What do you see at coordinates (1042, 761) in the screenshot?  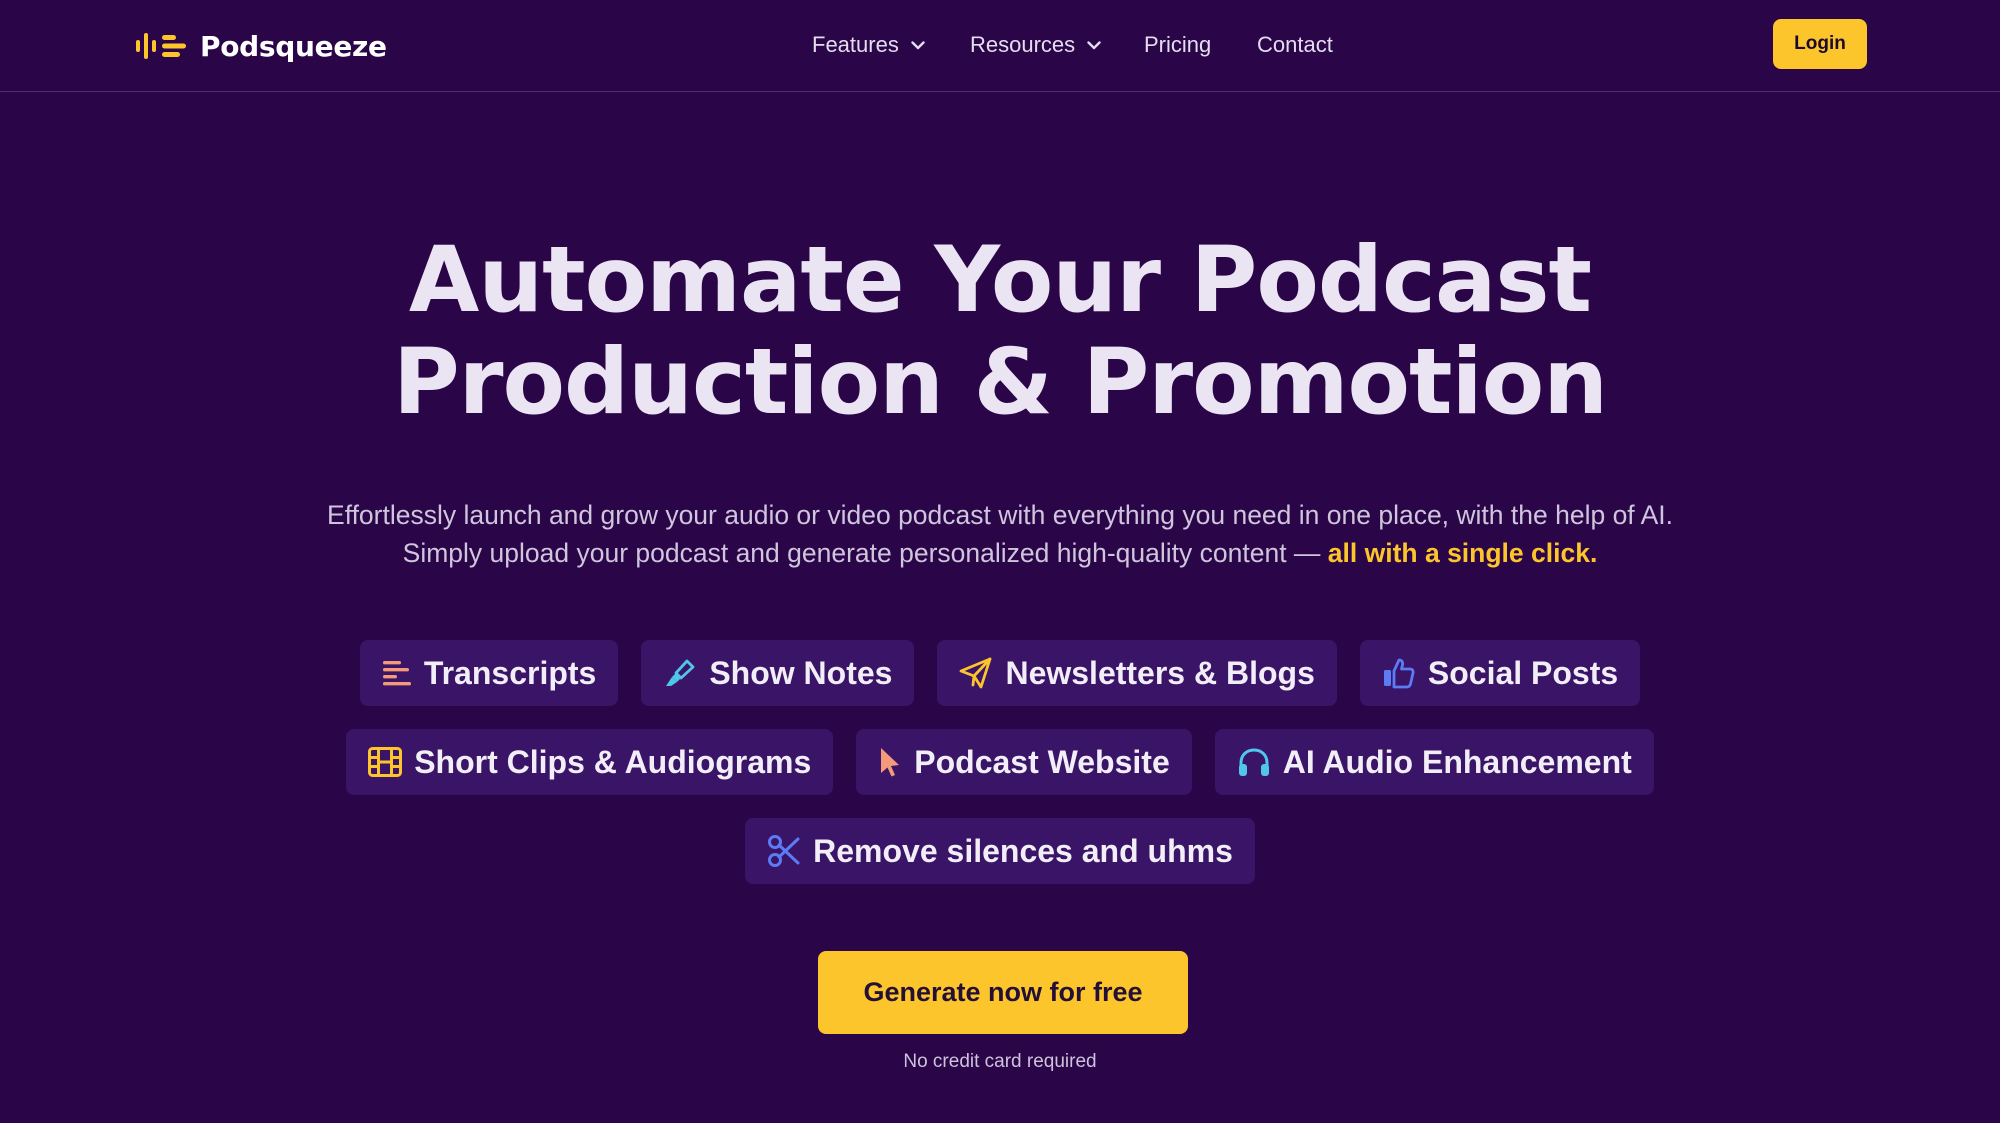 I see `feature-label: Podcast Website` at bounding box center [1042, 761].